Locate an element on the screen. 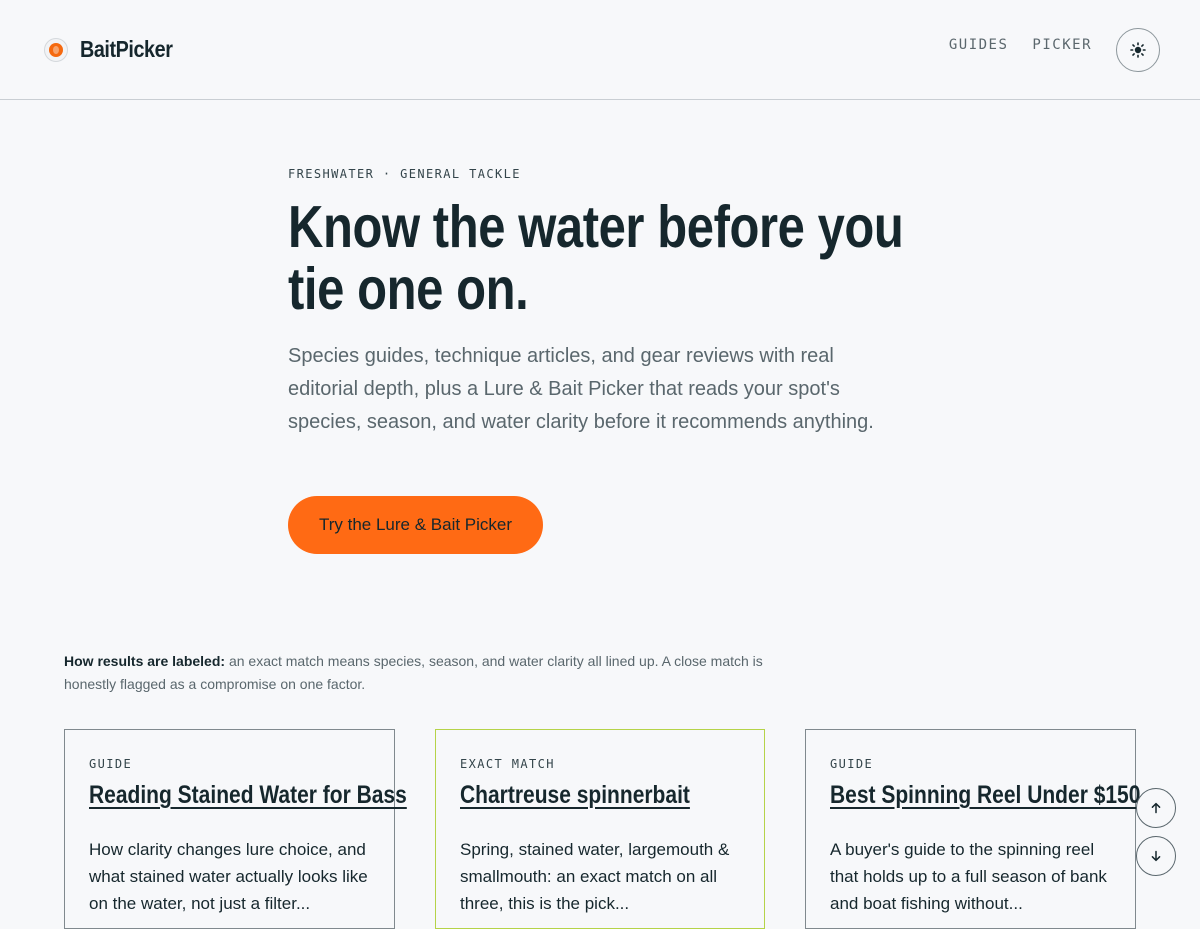  sun-icon is located at coordinates (1138, 50).